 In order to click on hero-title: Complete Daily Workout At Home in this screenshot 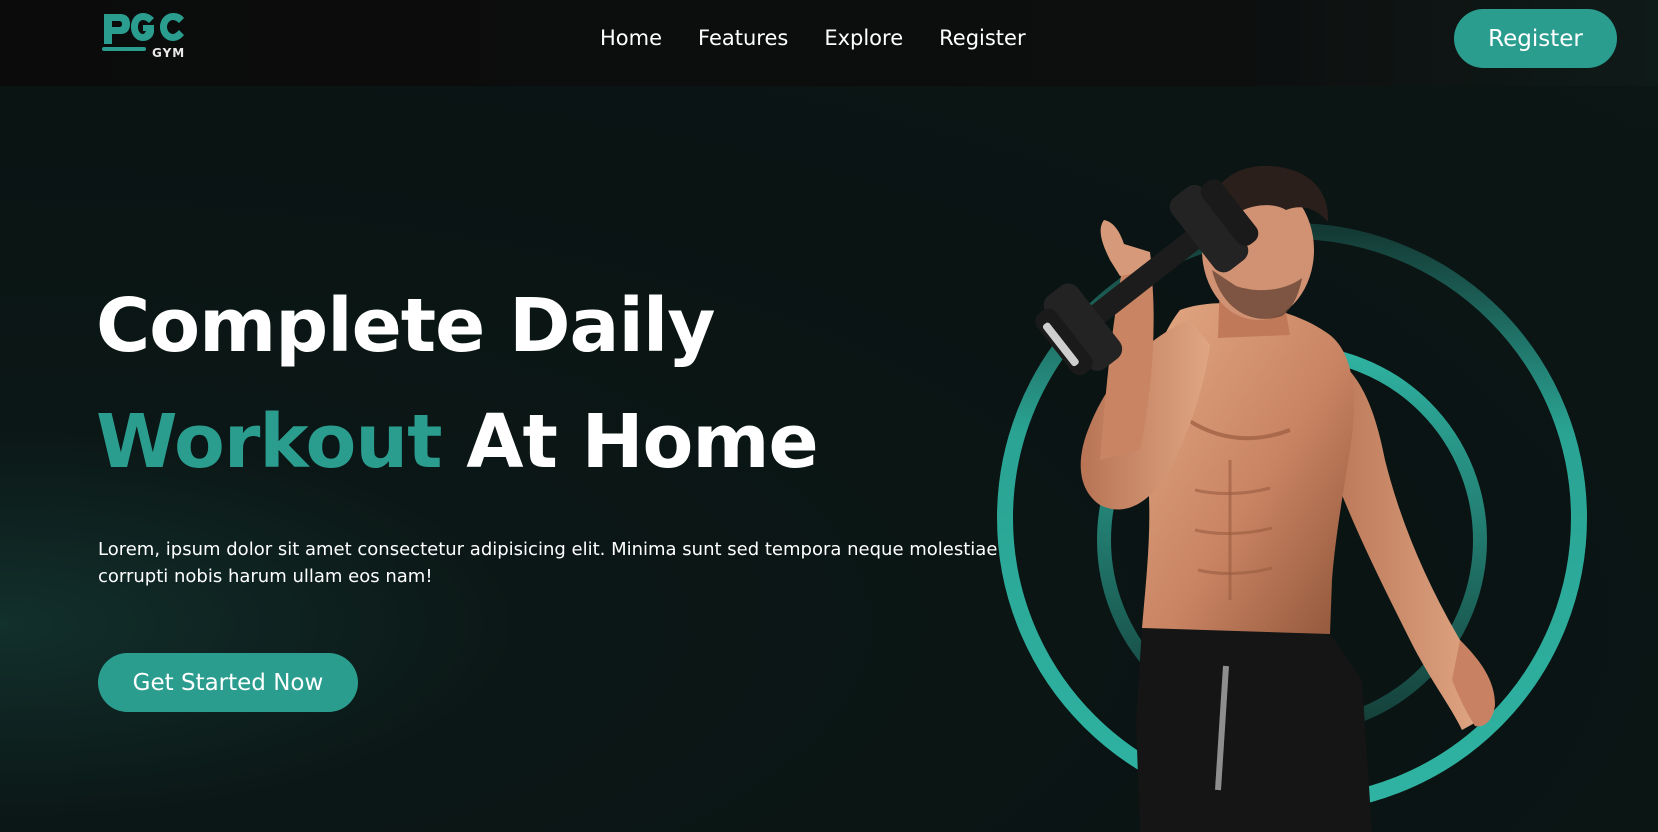, I will do `click(457, 384)`.